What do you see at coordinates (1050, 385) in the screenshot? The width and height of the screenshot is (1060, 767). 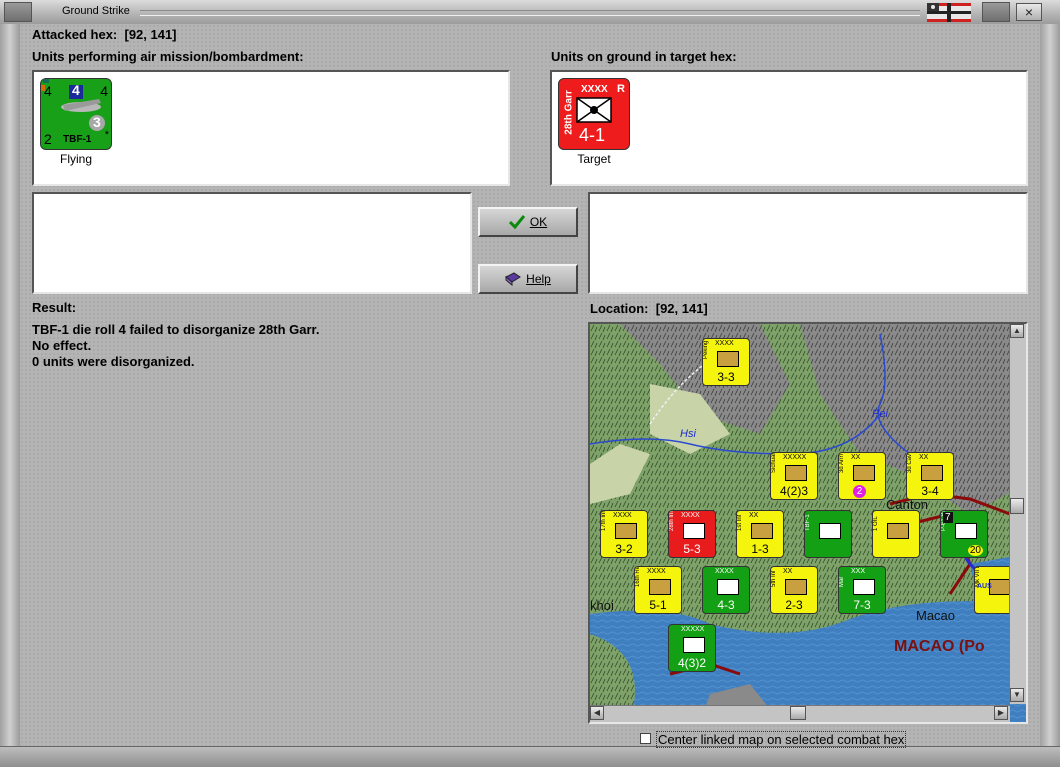 I see `right-frame-rail` at bounding box center [1050, 385].